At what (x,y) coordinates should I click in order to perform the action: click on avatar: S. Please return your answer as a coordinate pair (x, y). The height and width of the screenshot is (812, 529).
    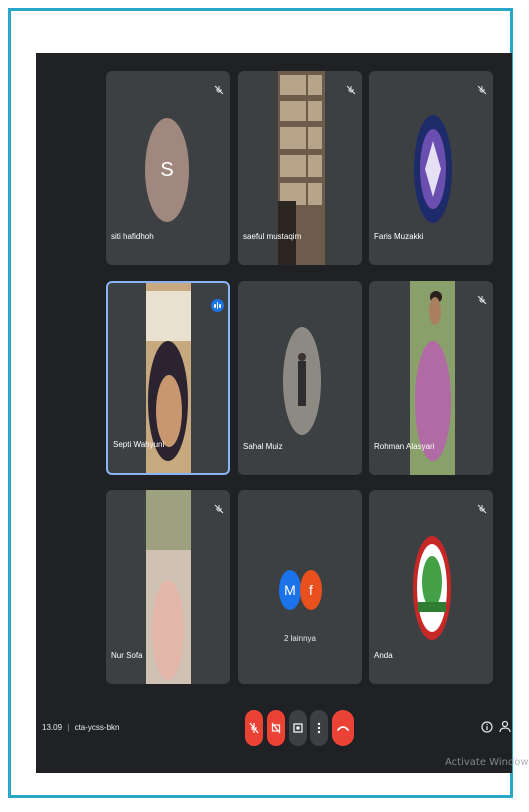
    Looking at the image, I should click on (167, 170).